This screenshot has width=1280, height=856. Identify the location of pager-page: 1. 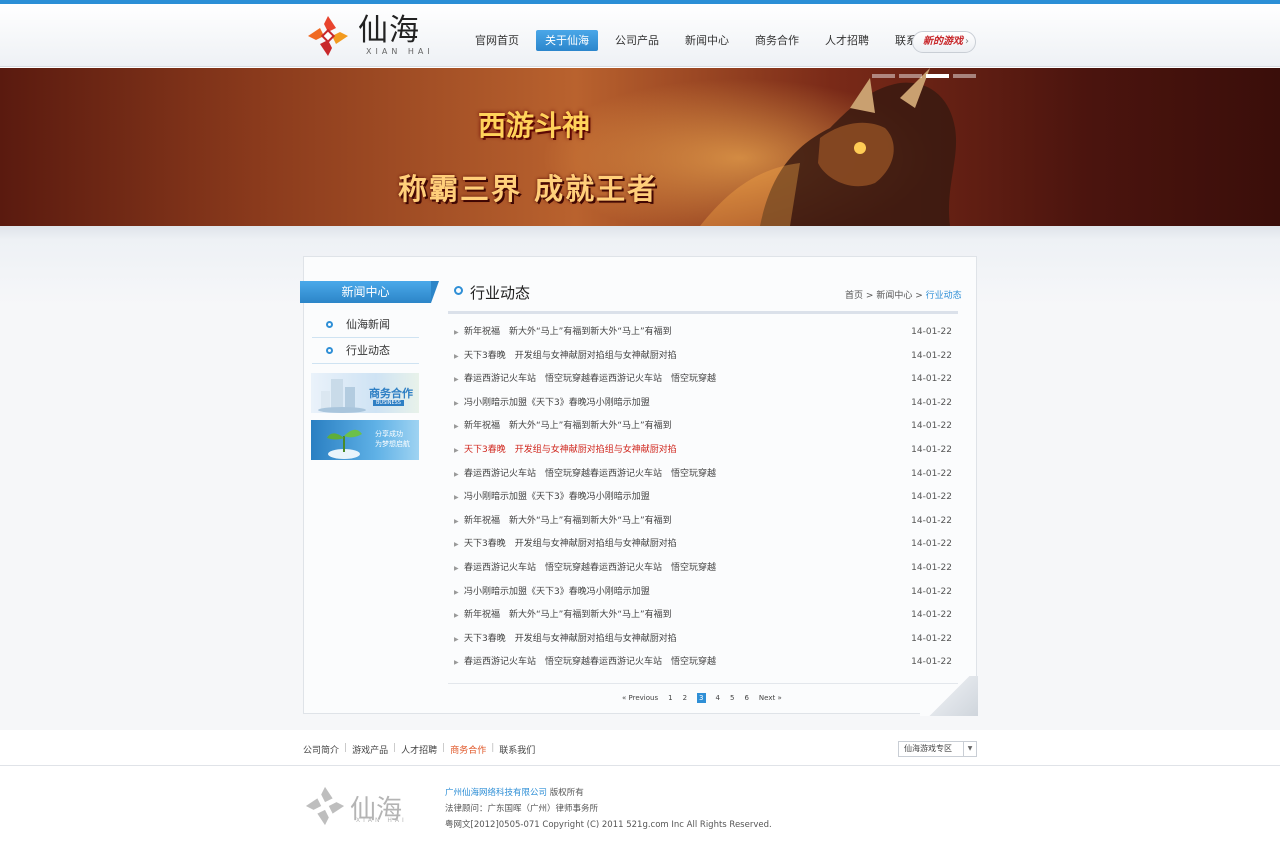
(670, 698).